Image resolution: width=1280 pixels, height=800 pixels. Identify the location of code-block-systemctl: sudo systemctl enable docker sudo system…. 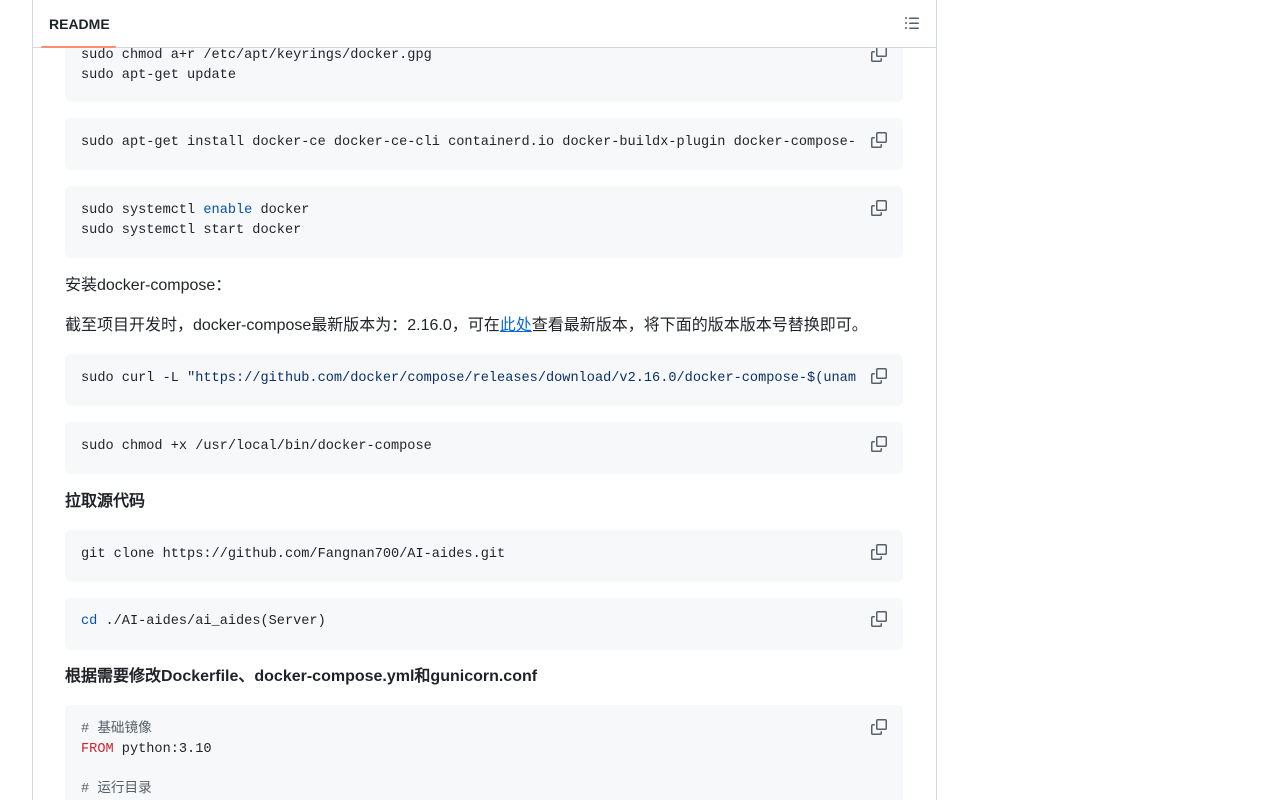
(484, 222).